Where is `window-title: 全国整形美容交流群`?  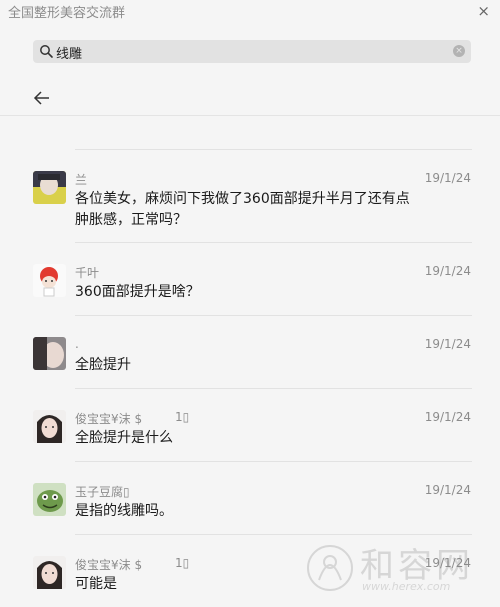
window-title: 全国整形美容交流群 is located at coordinates (67, 13).